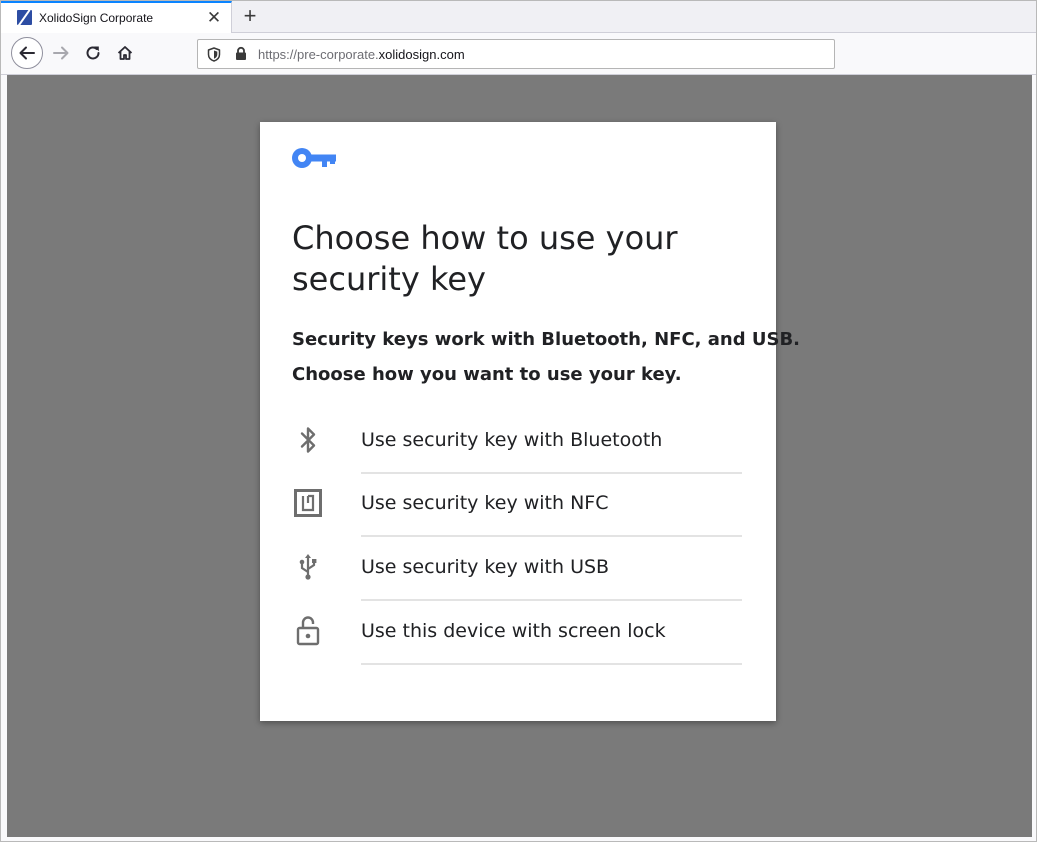 The image size is (1037, 842). I want to click on tab-strip: XolidoSign Corporate ✕ +, so click(518, 17).